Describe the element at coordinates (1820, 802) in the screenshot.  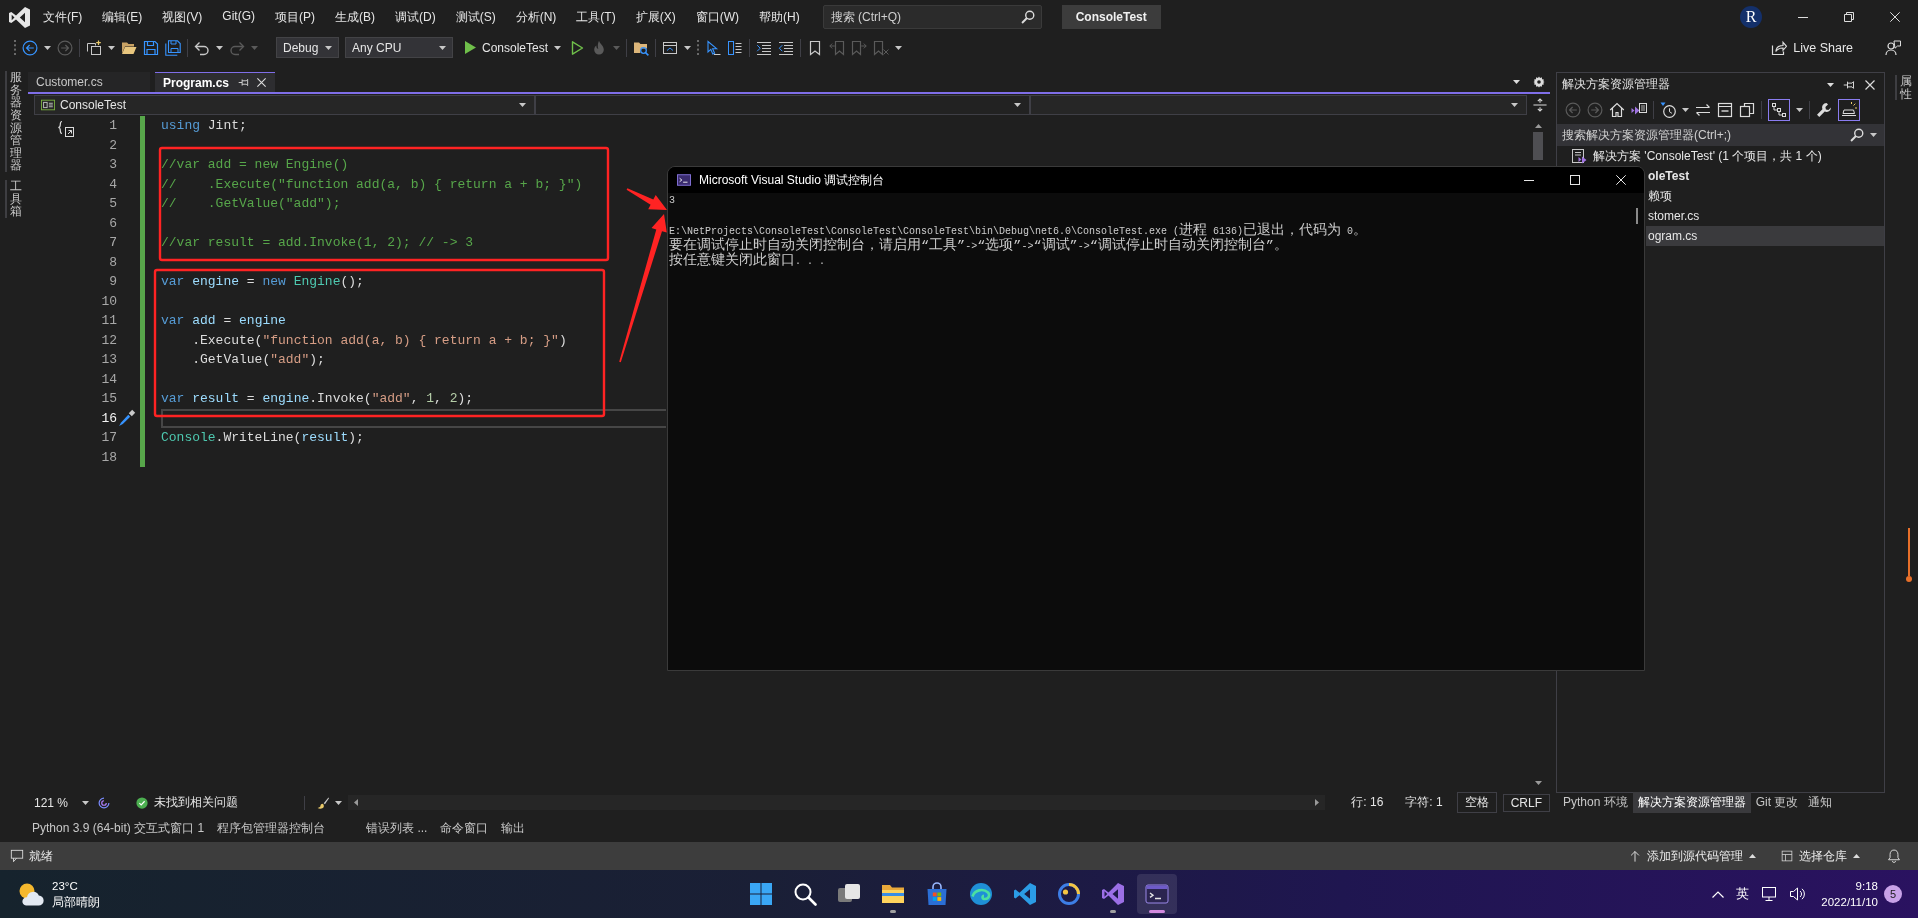
I see `panel-tab: 通知` at that location.